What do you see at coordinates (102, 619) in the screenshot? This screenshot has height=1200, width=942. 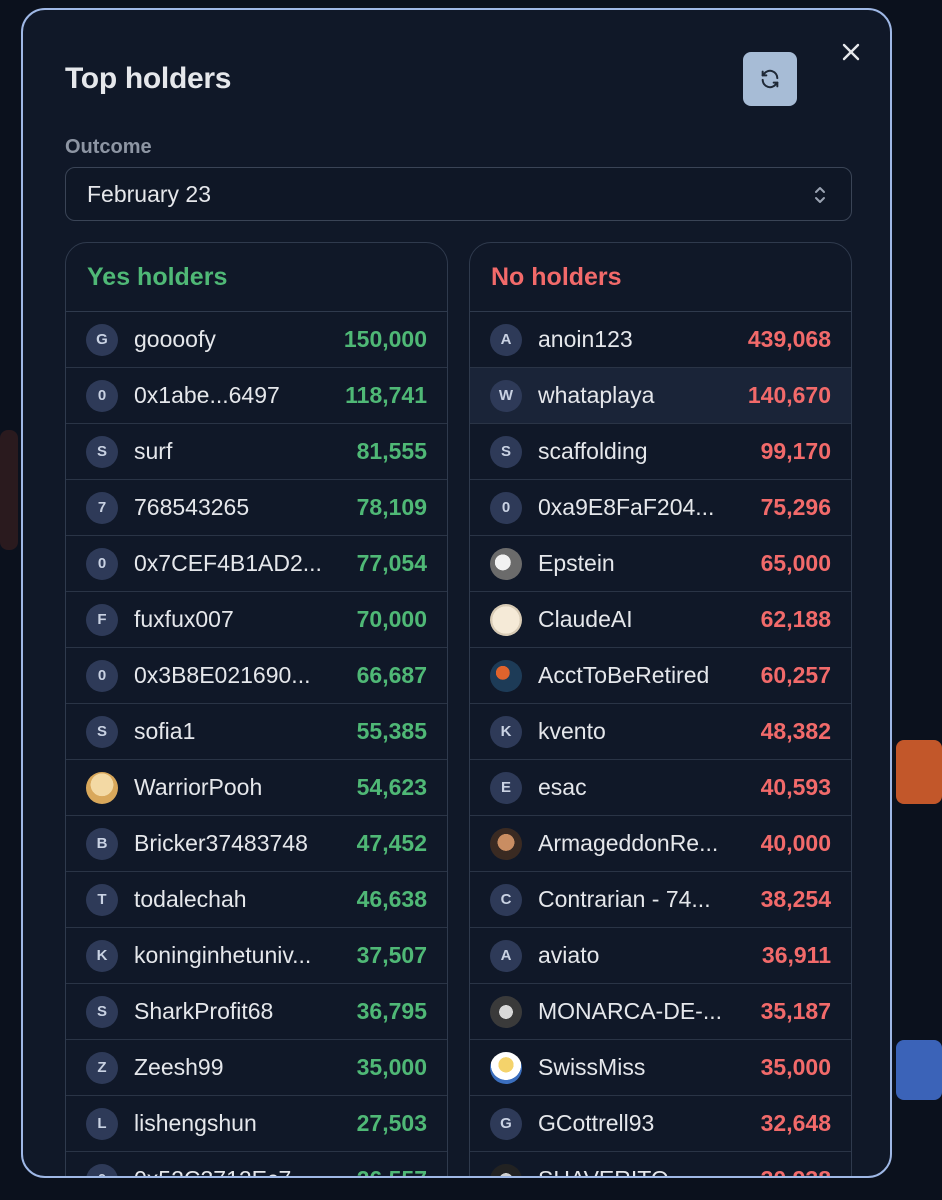 I see `avatar: F` at bounding box center [102, 619].